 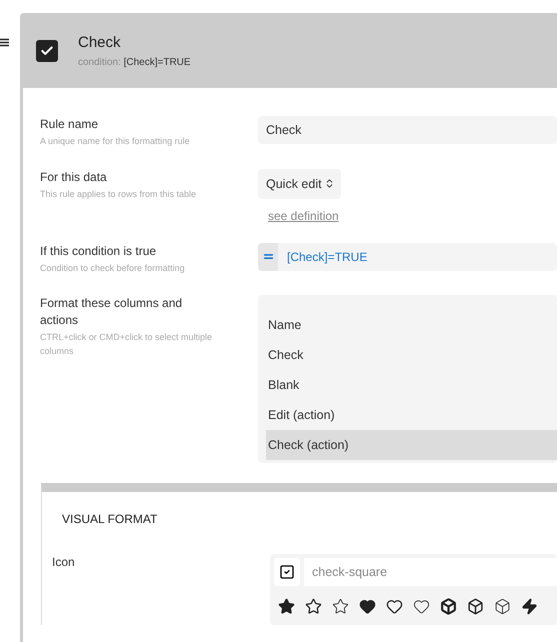 What do you see at coordinates (407, 130) in the screenshot?
I see `rule-name-field: Check` at bounding box center [407, 130].